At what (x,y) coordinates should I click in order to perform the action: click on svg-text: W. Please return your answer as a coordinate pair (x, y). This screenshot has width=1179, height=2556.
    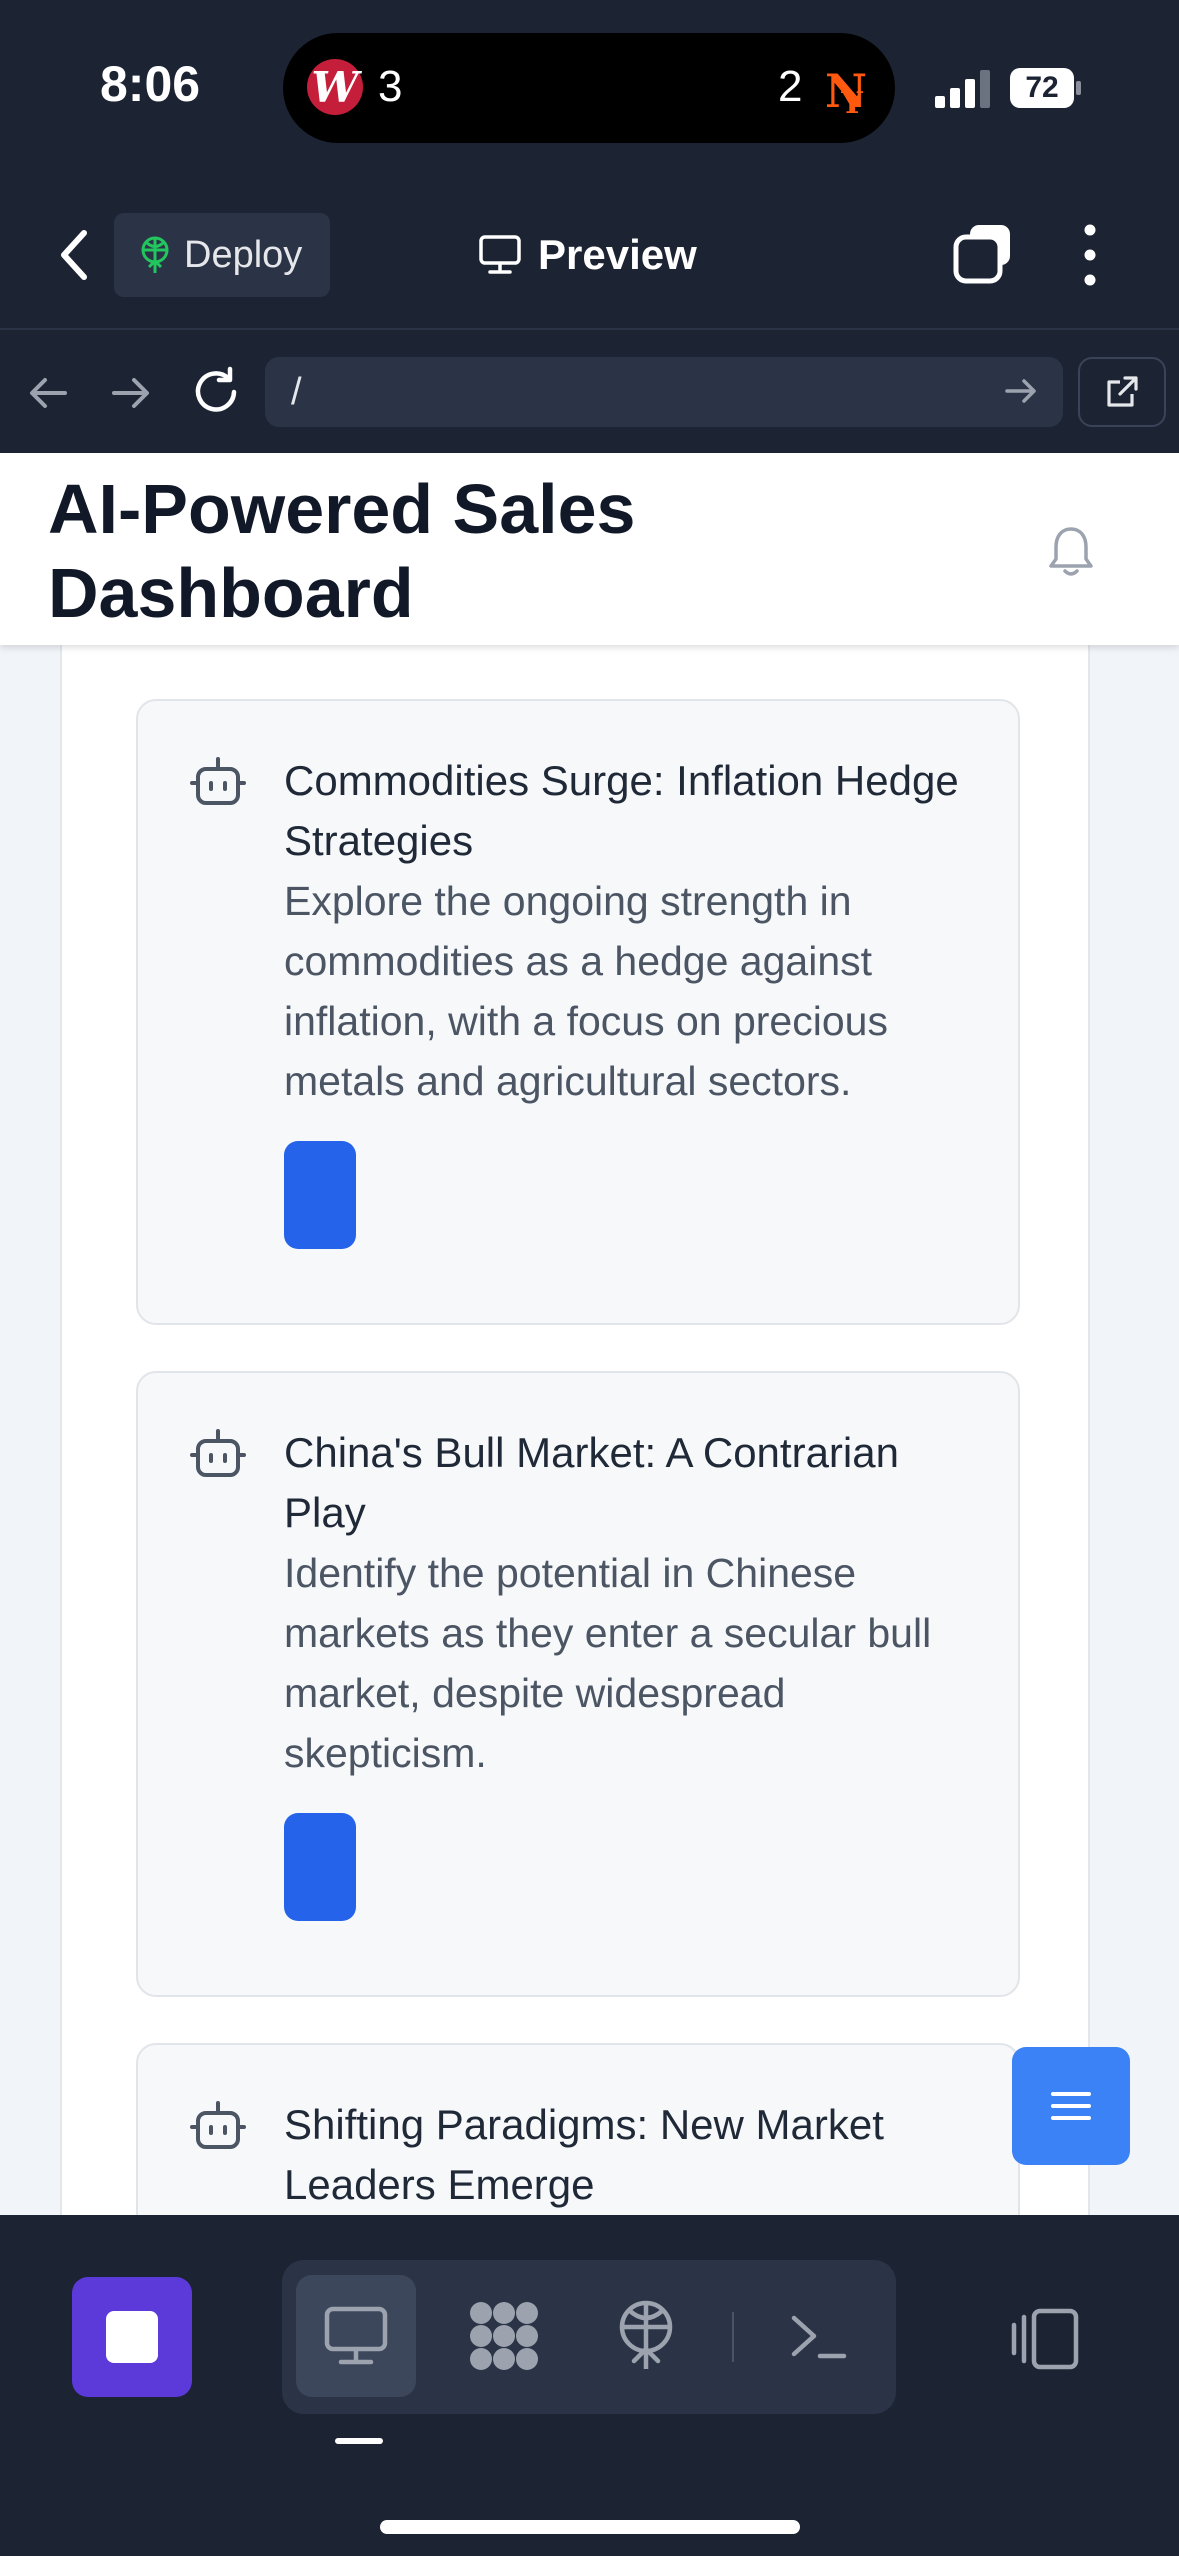
    Looking at the image, I should click on (336, 87).